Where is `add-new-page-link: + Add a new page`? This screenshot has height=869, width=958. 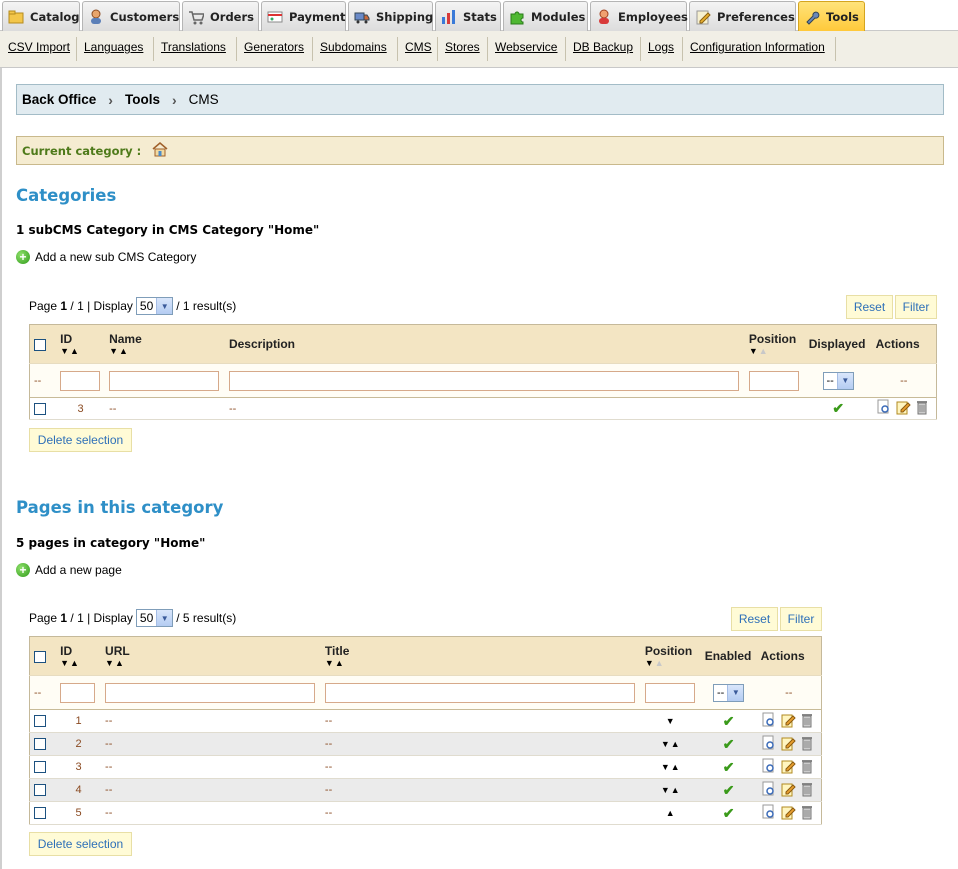
add-new-page-link: + Add a new page is located at coordinates (69, 570).